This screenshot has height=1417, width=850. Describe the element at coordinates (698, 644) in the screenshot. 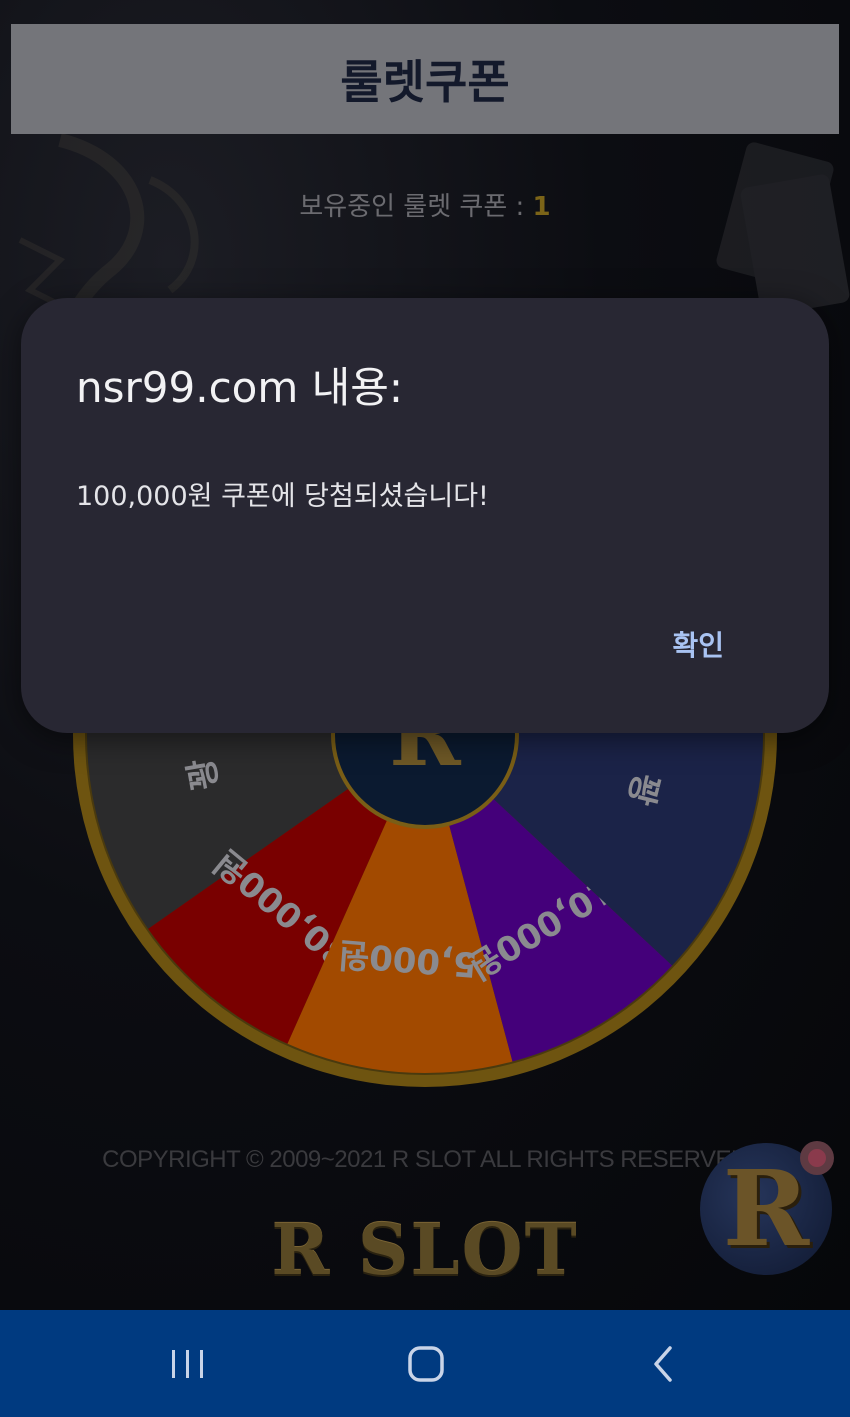

I see `ok-button: 확인` at that location.